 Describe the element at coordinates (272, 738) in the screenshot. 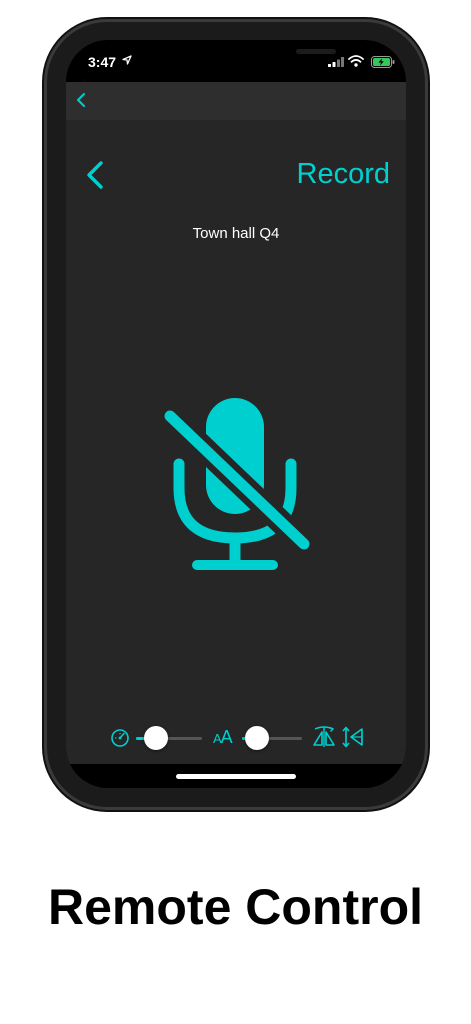

I see `text-size-slider` at that location.